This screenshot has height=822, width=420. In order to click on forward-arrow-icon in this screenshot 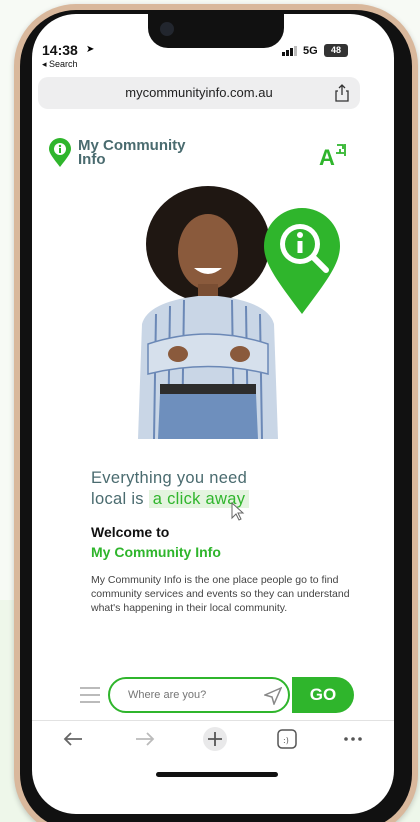, I will do `click(145, 739)`.